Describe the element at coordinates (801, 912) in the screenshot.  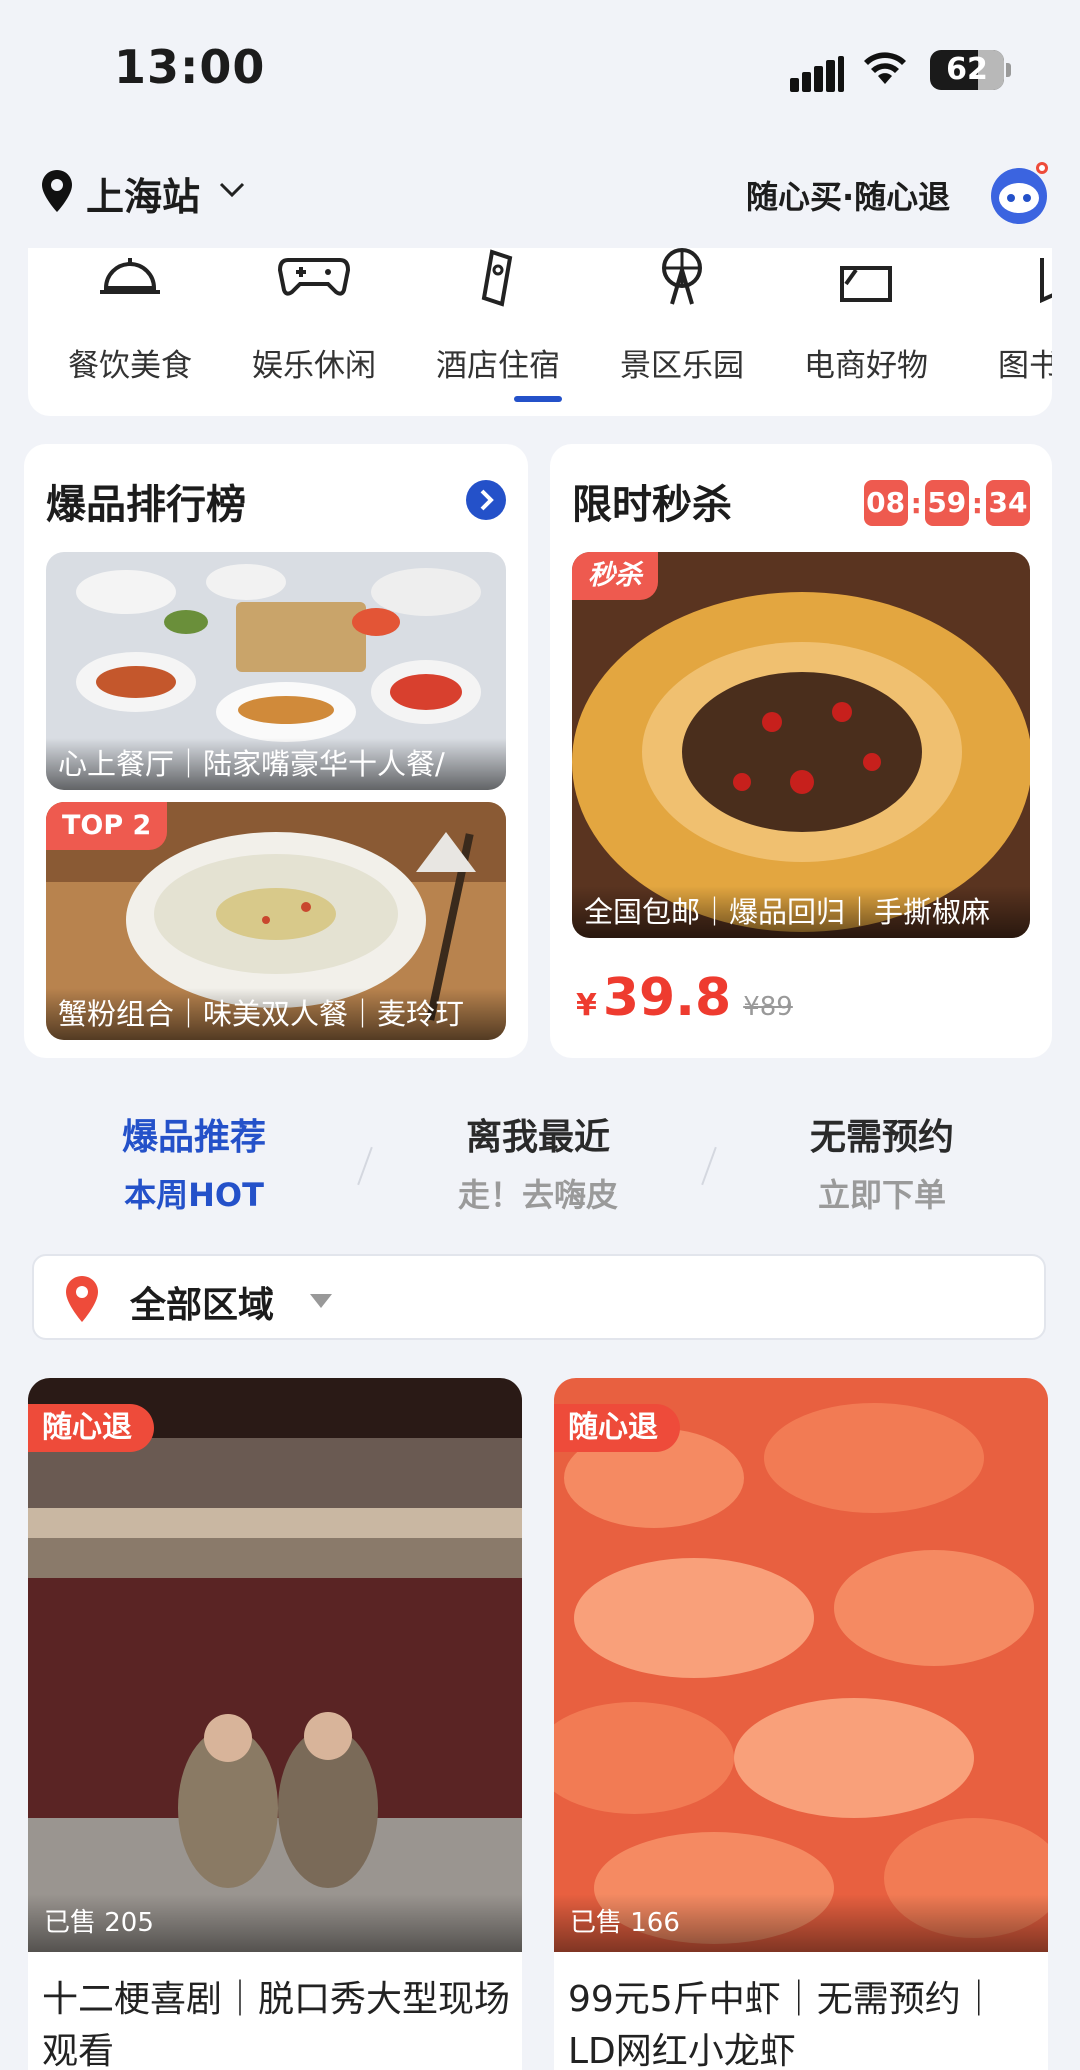
I see `flash-sale-caption: 全国包邮｜爆品回归｜手撕椒麻` at that location.